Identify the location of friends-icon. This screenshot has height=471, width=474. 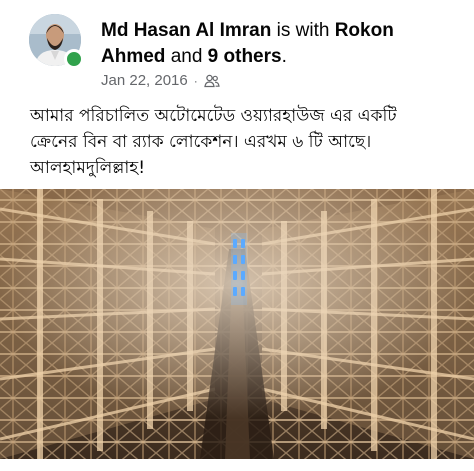
(212, 81).